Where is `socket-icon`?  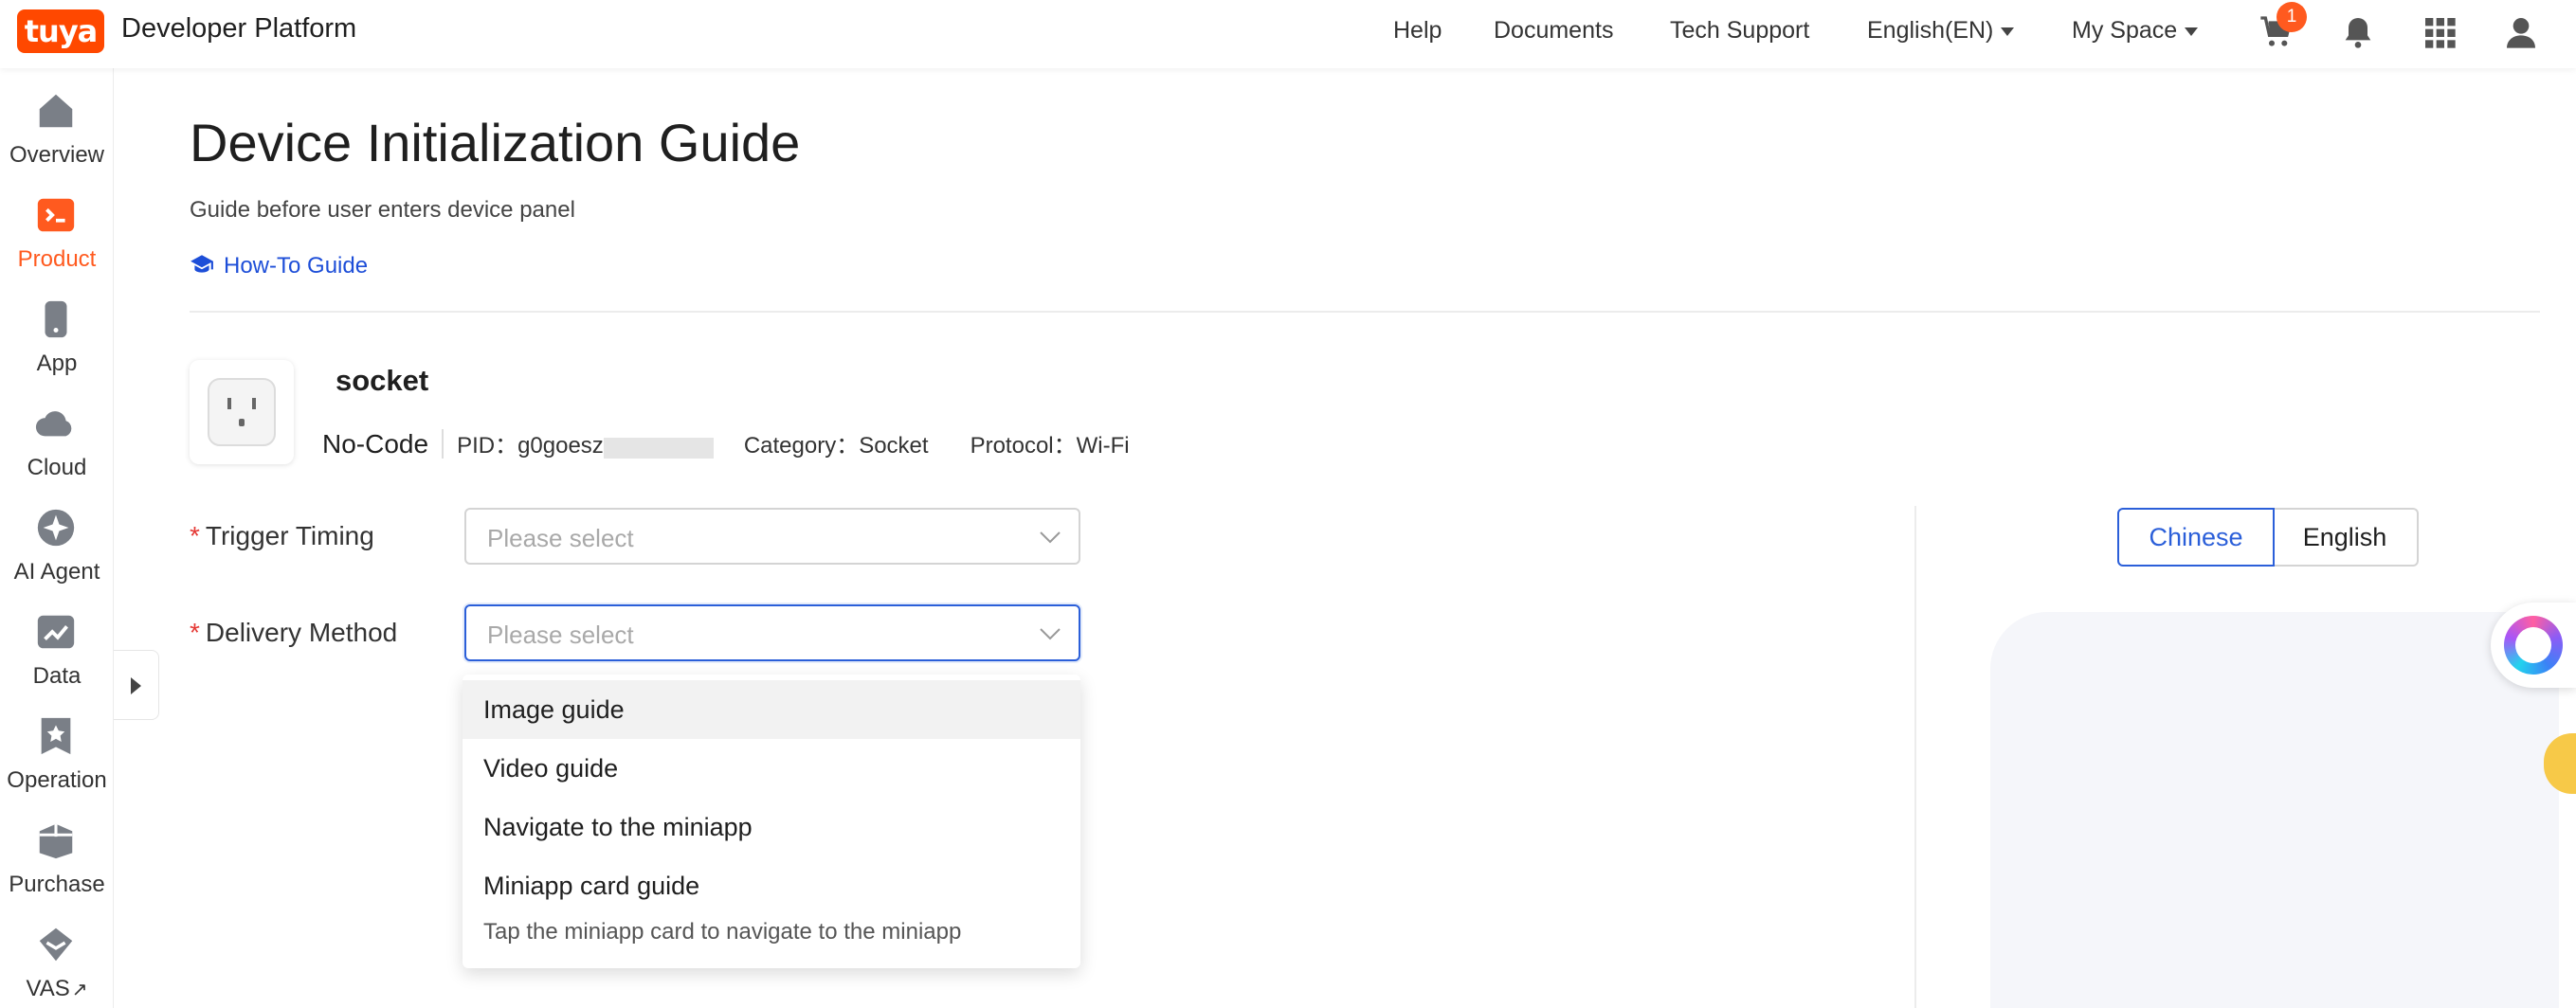
socket-icon is located at coordinates (242, 412).